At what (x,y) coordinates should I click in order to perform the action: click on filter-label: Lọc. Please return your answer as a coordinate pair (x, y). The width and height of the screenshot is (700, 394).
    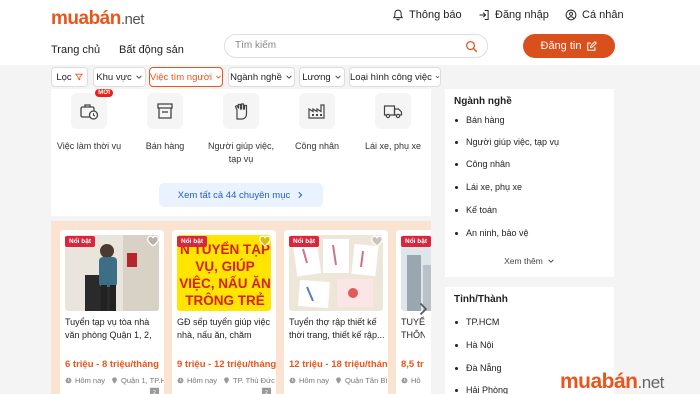
    Looking at the image, I should click on (64, 77).